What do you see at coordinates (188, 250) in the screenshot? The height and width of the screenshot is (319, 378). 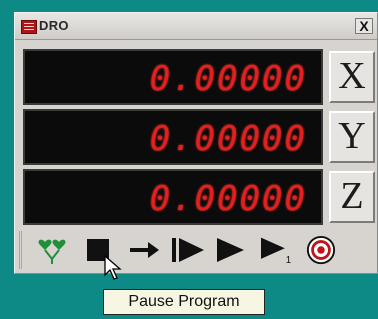 I see `run-from-line-icon` at bounding box center [188, 250].